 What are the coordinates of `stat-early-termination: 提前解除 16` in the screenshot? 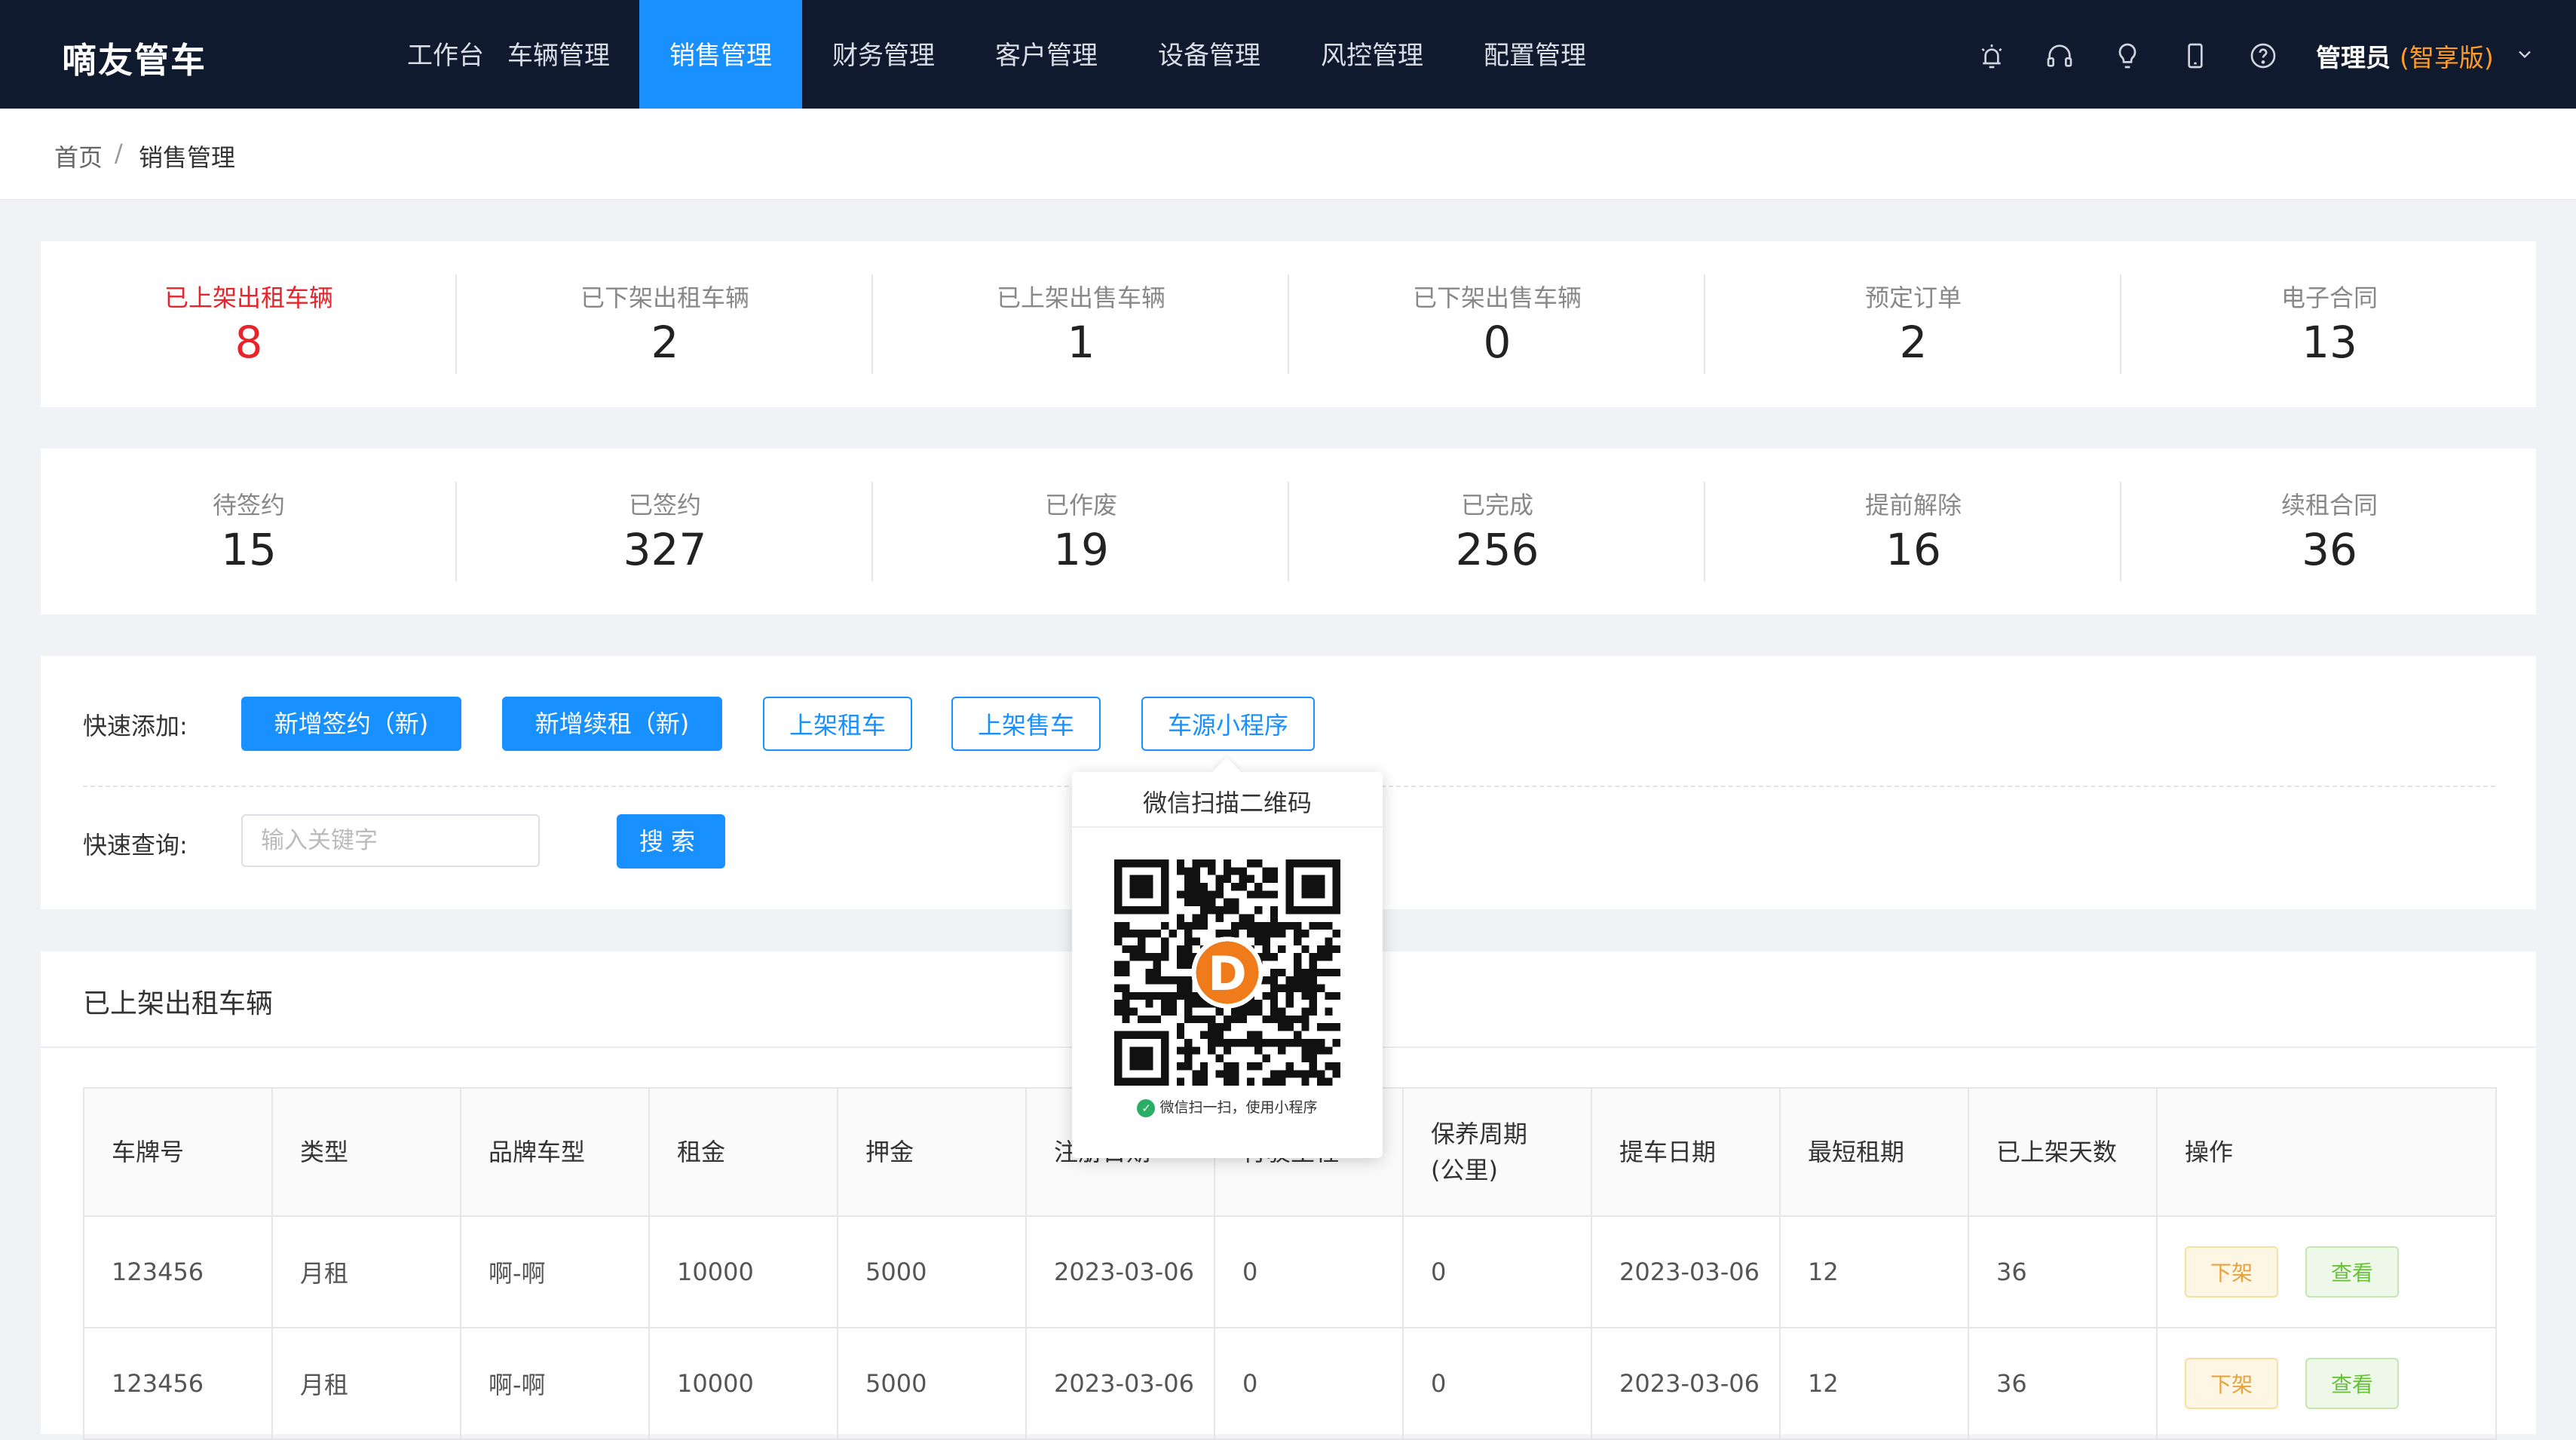 It's located at (1913, 531).